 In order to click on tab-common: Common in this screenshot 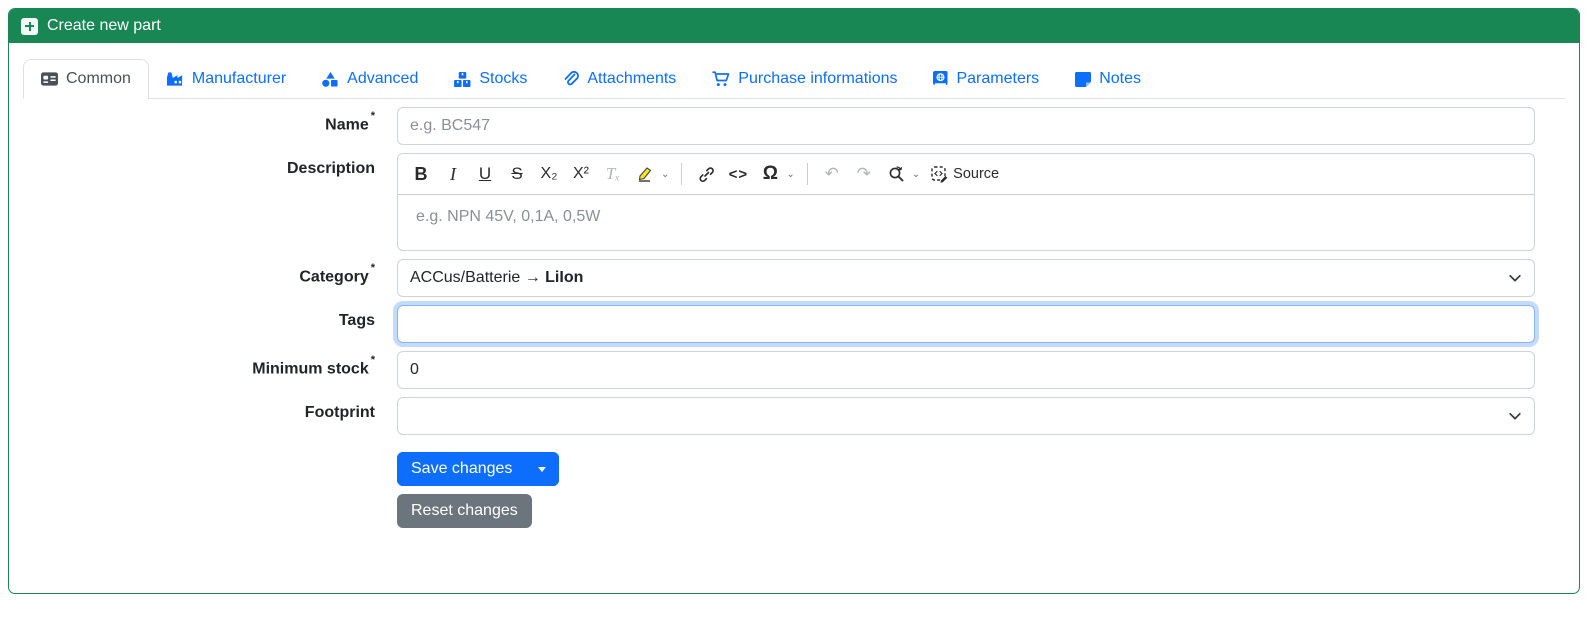, I will do `click(86, 79)`.